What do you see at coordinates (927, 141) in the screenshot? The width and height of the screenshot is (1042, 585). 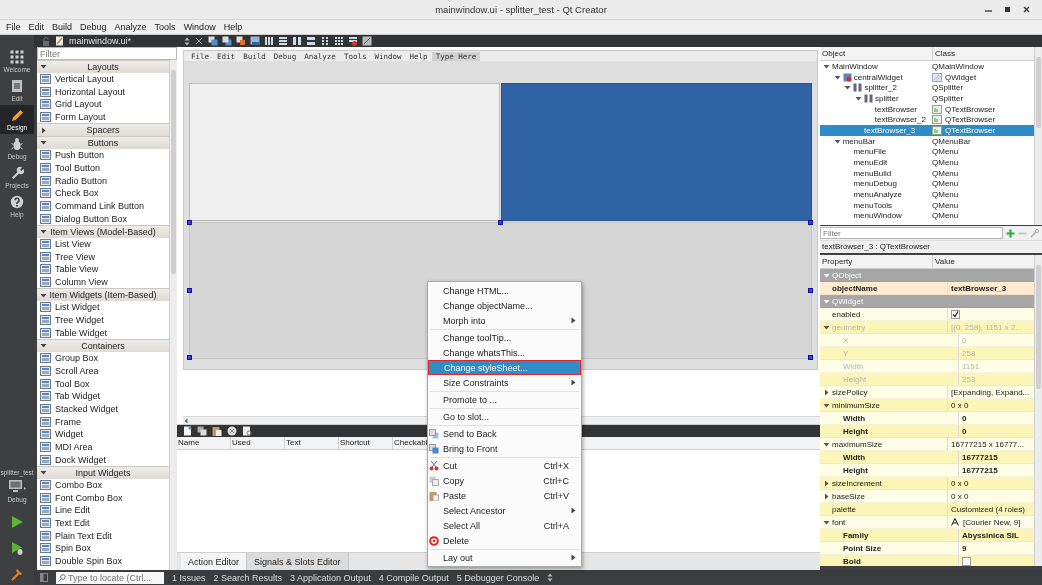 I see `tree-row: menuBar QMenuBar` at bounding box center [927, 141].